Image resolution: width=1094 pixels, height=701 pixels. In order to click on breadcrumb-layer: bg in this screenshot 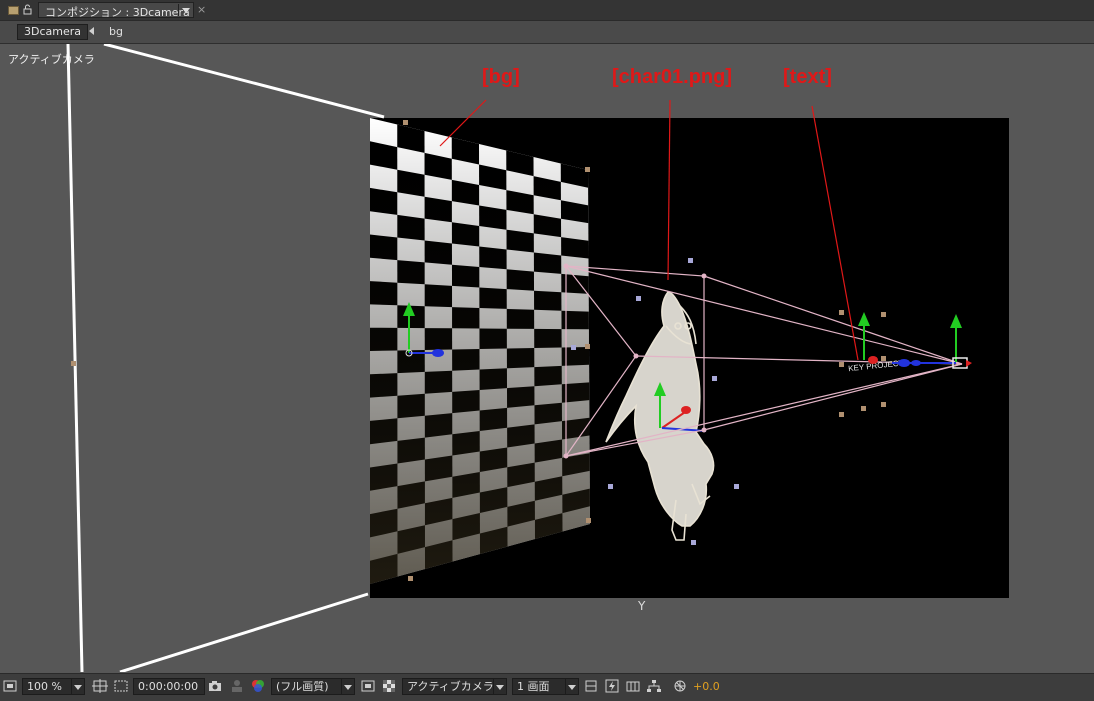, I will do `click(116, 31)`.